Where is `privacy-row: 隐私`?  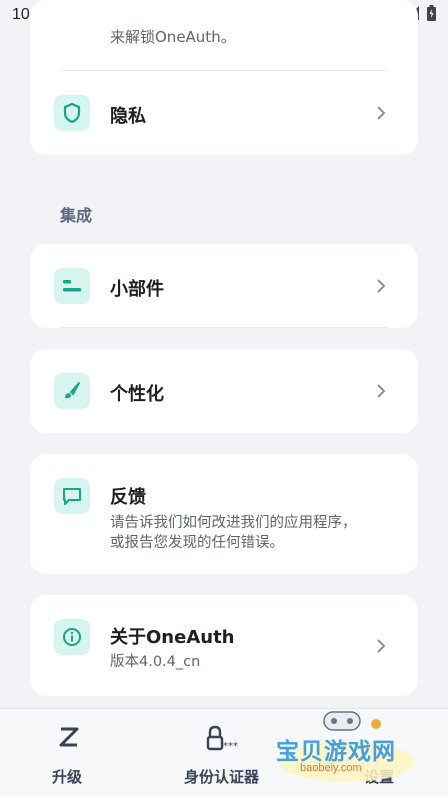
privacy-row: 隐私 is located at coordinates (224, 113).